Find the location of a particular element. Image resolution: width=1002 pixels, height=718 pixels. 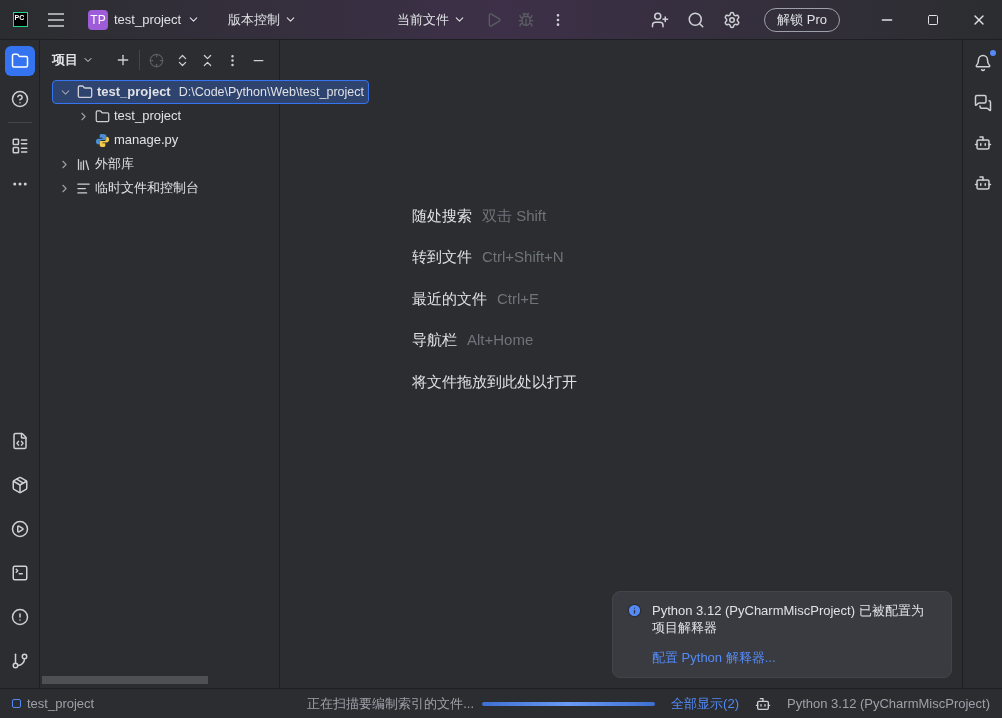

tree-item: manage.py is located at coordinates (115, 140).